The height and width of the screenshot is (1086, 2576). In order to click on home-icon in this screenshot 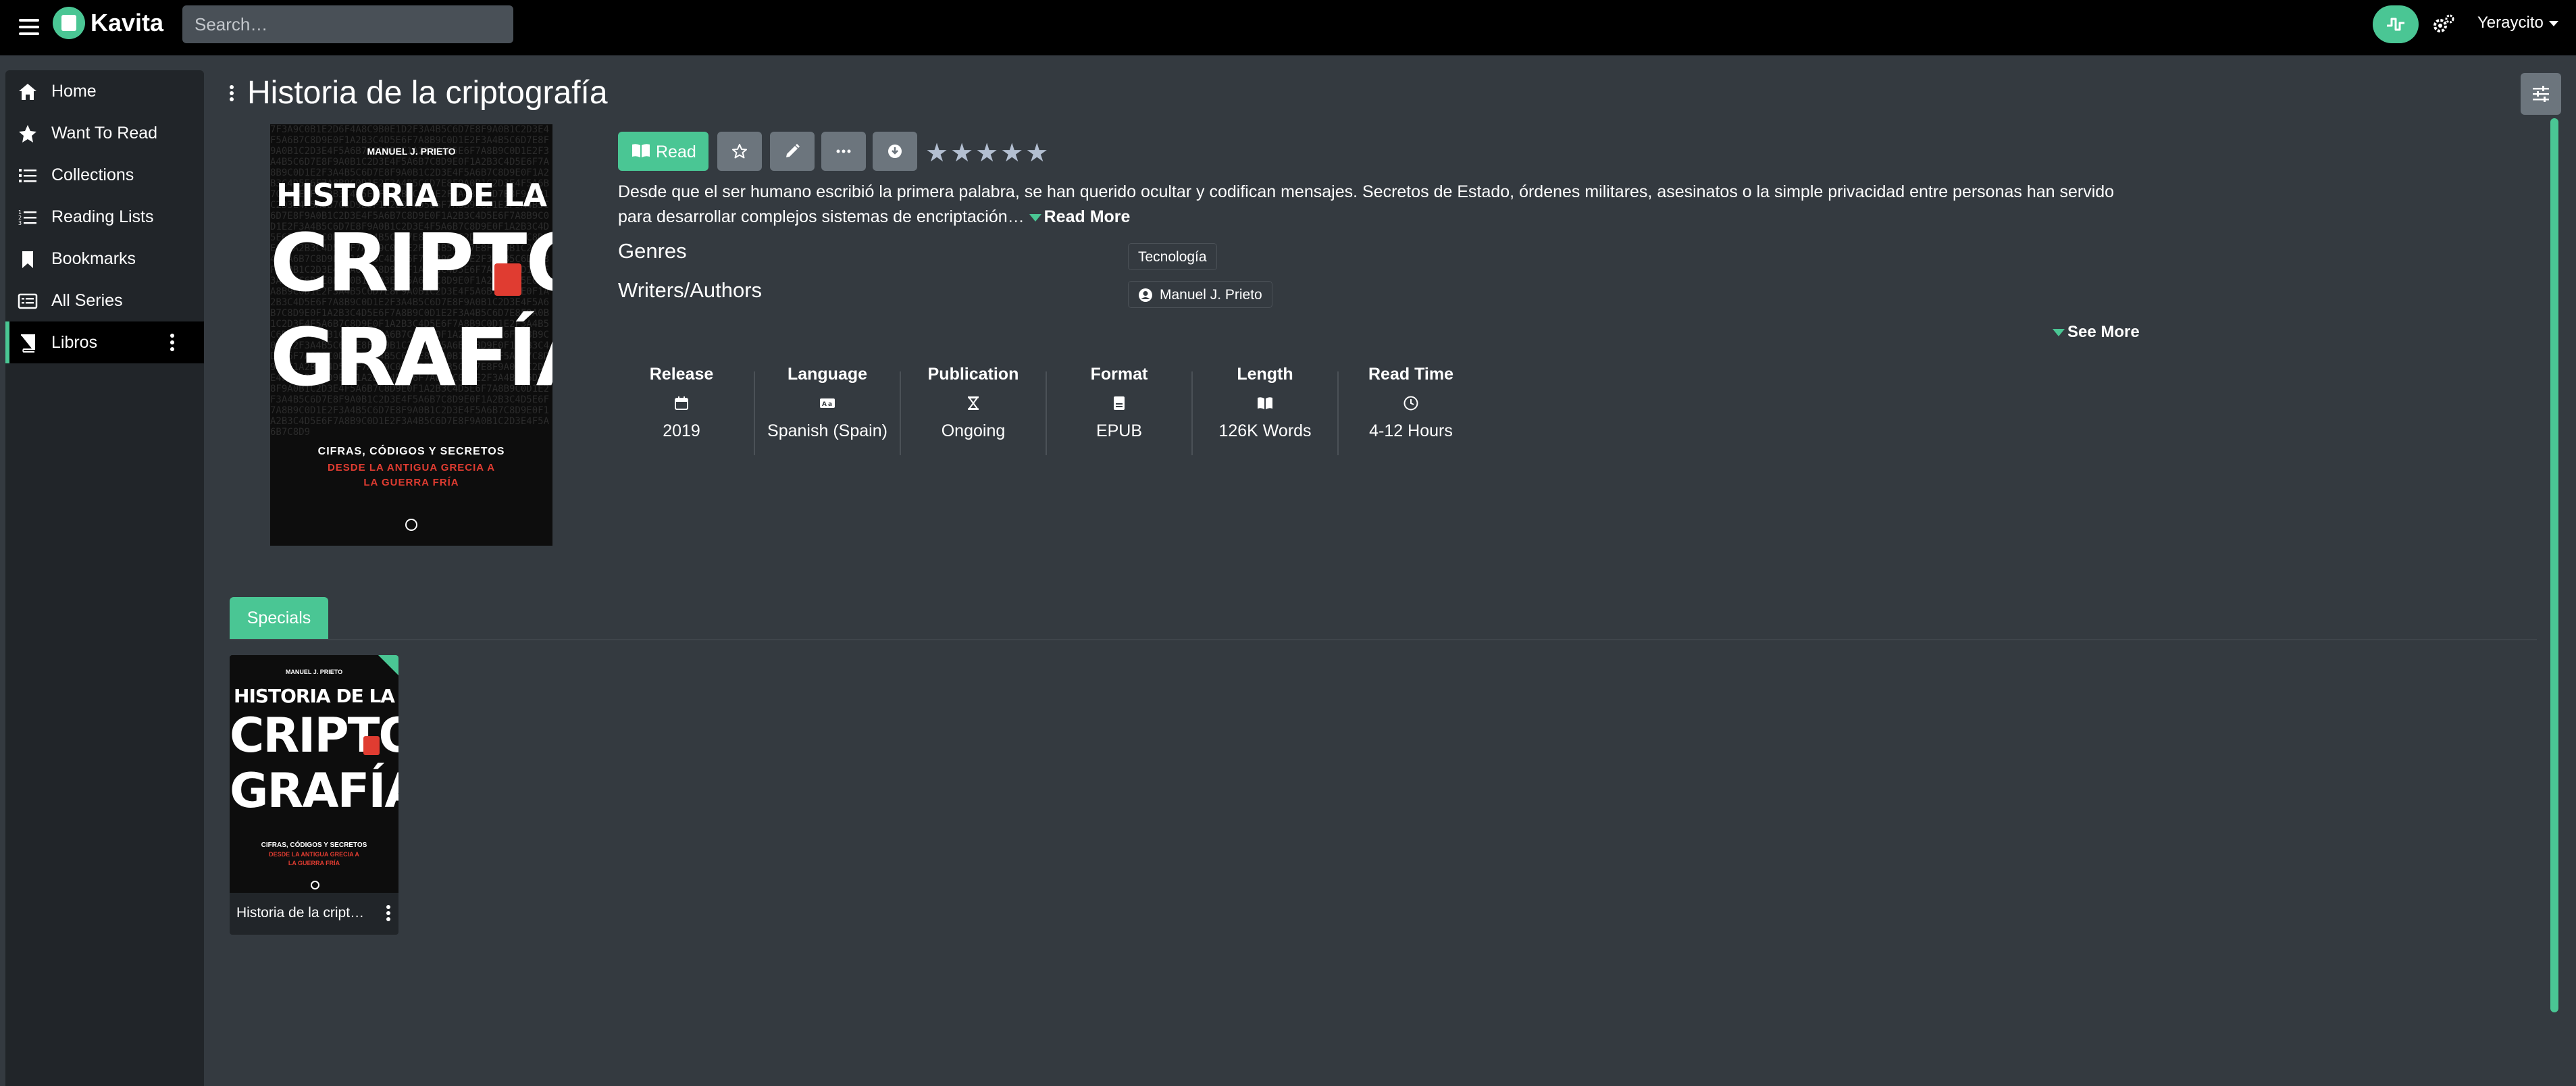, I will do `click(27, 92)`.